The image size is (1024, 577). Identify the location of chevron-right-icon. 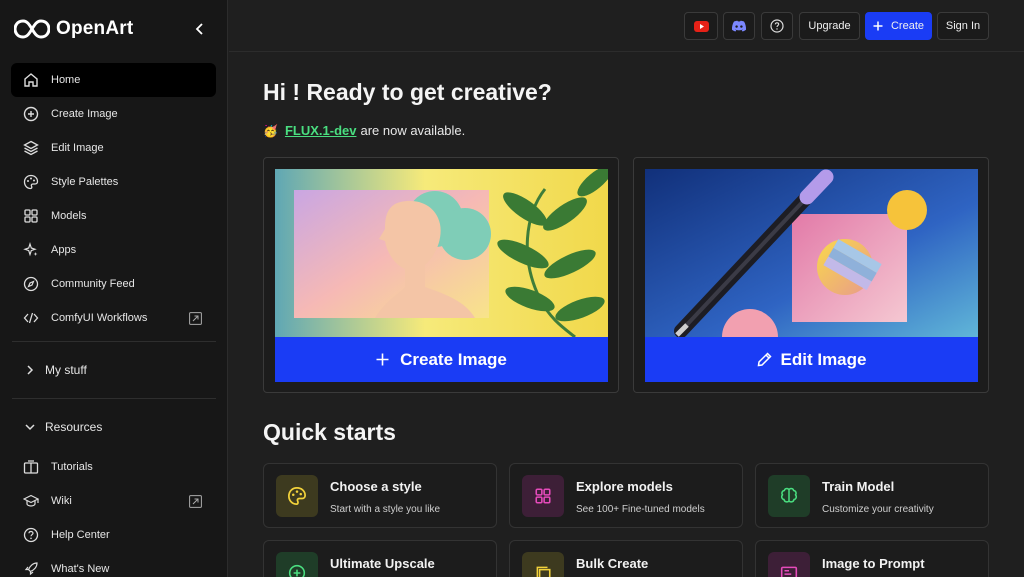
(31, 370).